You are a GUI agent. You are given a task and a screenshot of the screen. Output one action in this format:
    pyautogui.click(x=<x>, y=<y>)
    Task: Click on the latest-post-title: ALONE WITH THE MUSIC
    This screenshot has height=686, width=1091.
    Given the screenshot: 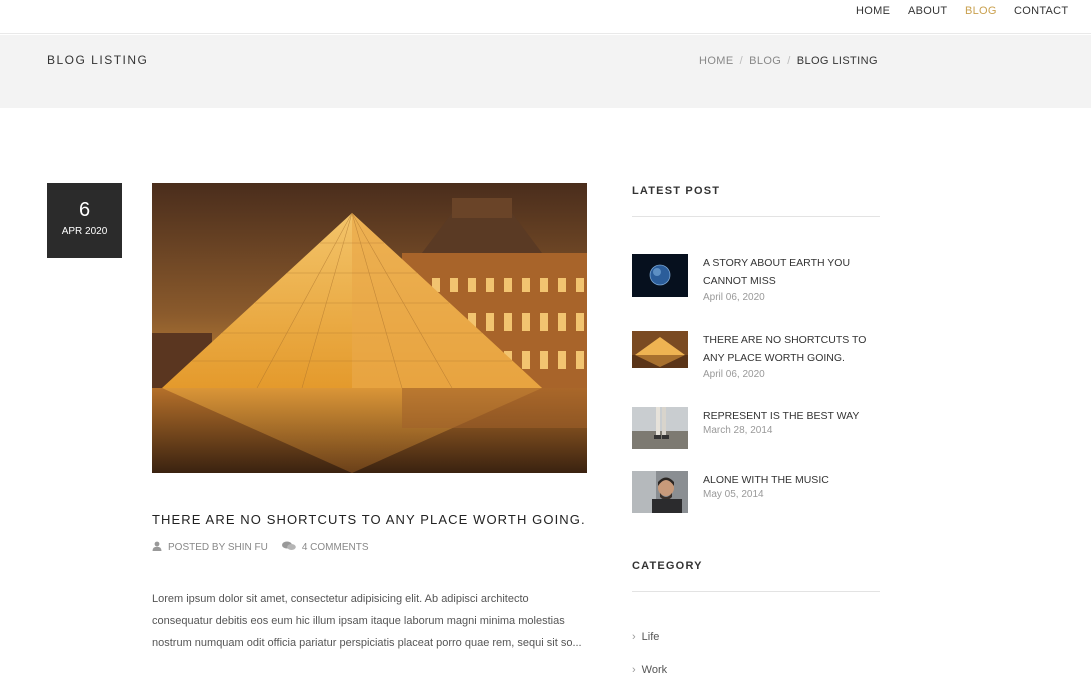 What is the action you would take?
    pyautogui.click(x=790, y=480)
    